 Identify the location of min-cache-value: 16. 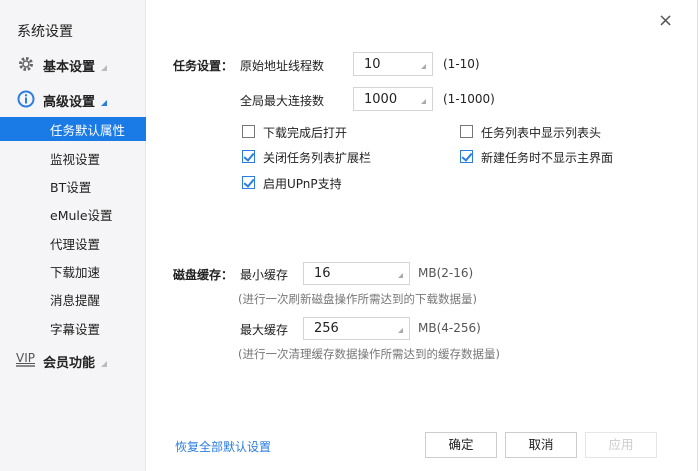
(322, 273).